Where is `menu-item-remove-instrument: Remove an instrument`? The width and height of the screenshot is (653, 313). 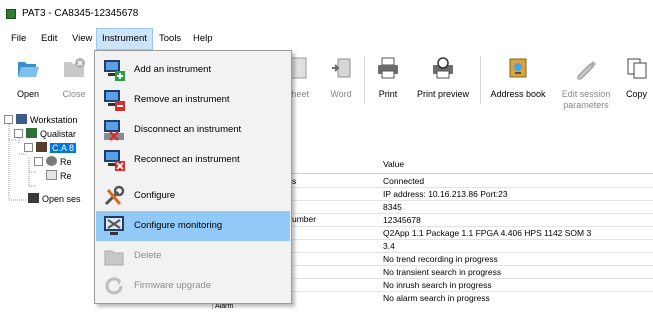
menu-item-remove-instrument: Remove an instrument is located at coordinates (193, 100).